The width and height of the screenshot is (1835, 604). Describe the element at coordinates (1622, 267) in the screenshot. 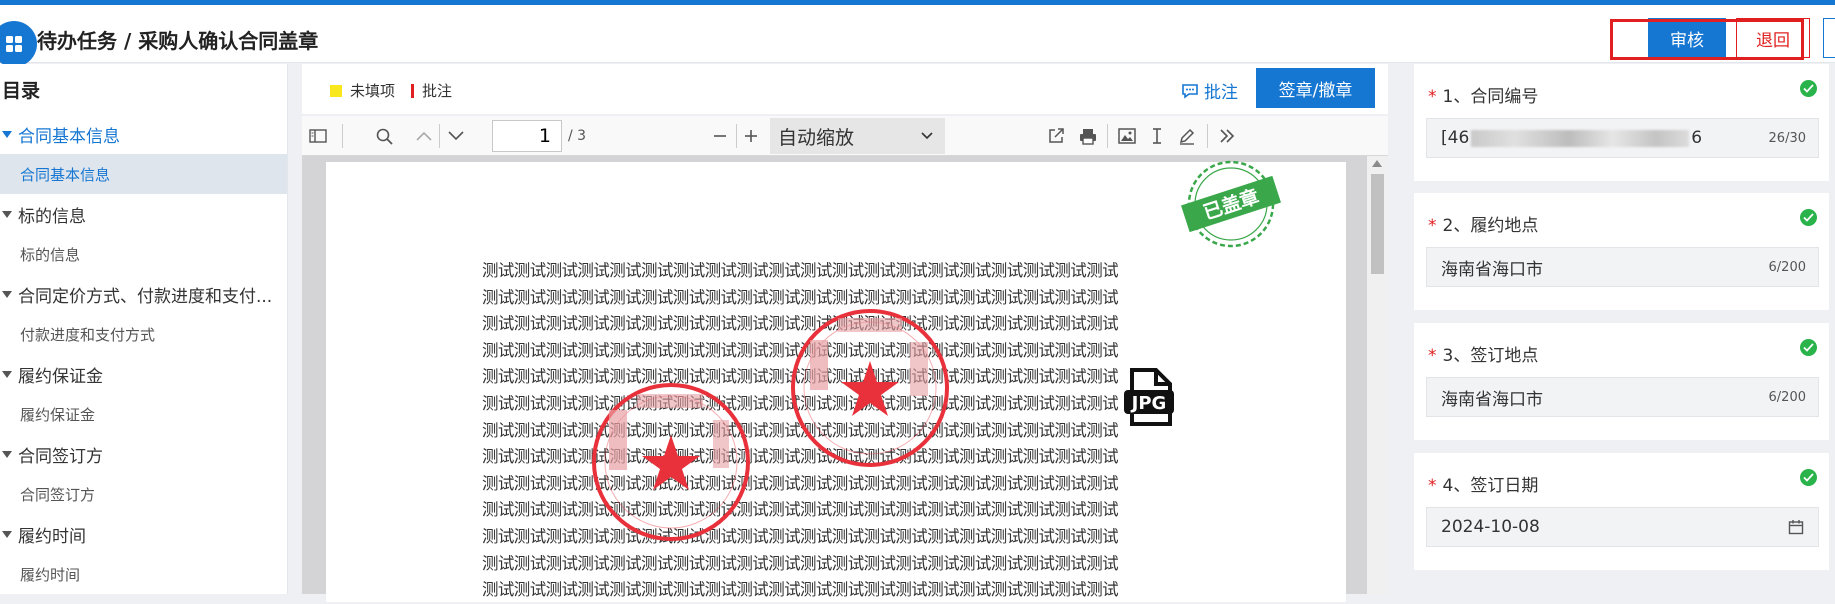

I see `performance-location-input: 海南省海口市 6/200` at that location.